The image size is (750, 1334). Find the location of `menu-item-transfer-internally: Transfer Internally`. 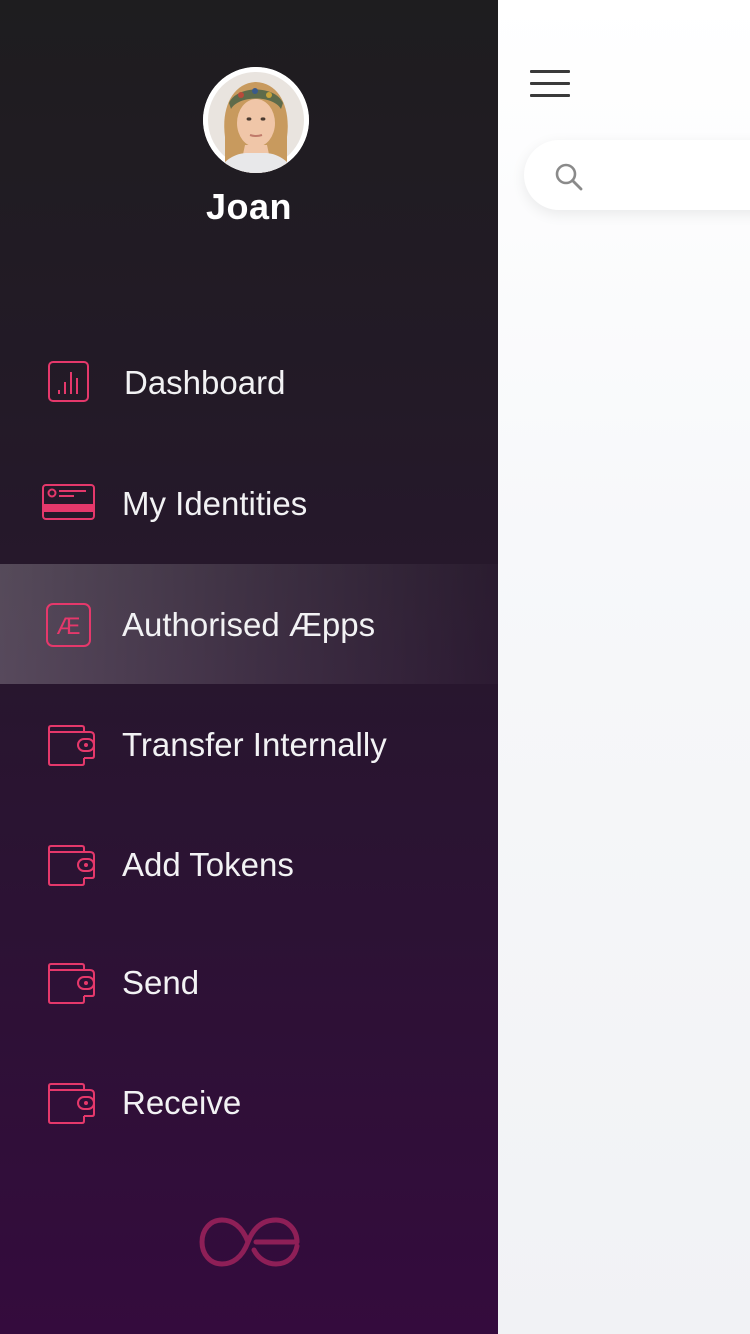

menu-item-transfer-internally: Transfer Internally is located at coordinates (249, 744).